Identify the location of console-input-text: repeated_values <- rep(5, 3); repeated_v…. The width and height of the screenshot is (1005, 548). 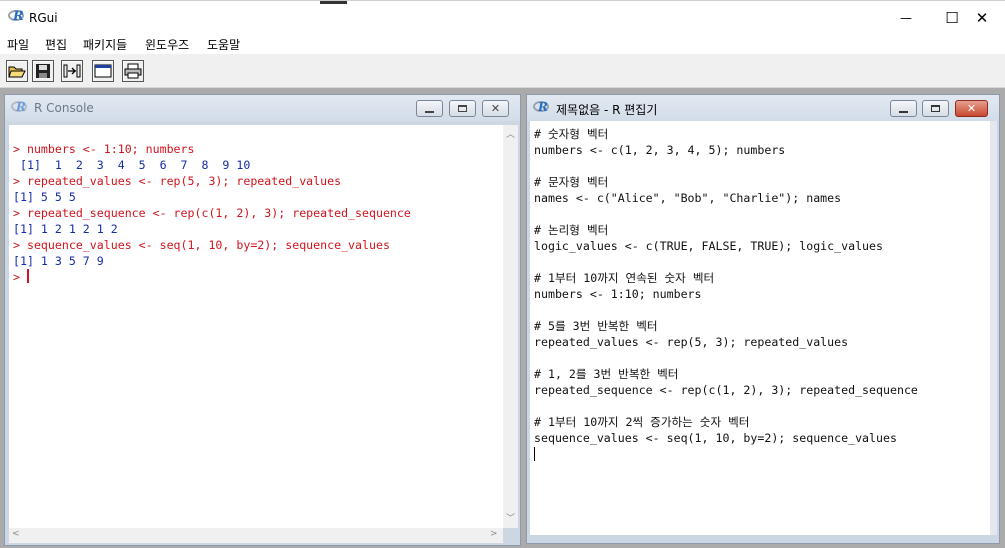
(184, 181).